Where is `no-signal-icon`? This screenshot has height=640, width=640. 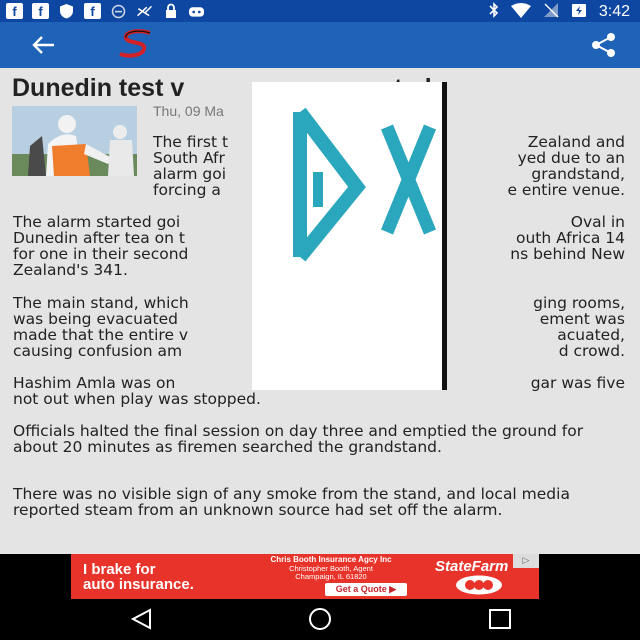 no-signal-icon is located at coordinates (144, 11).